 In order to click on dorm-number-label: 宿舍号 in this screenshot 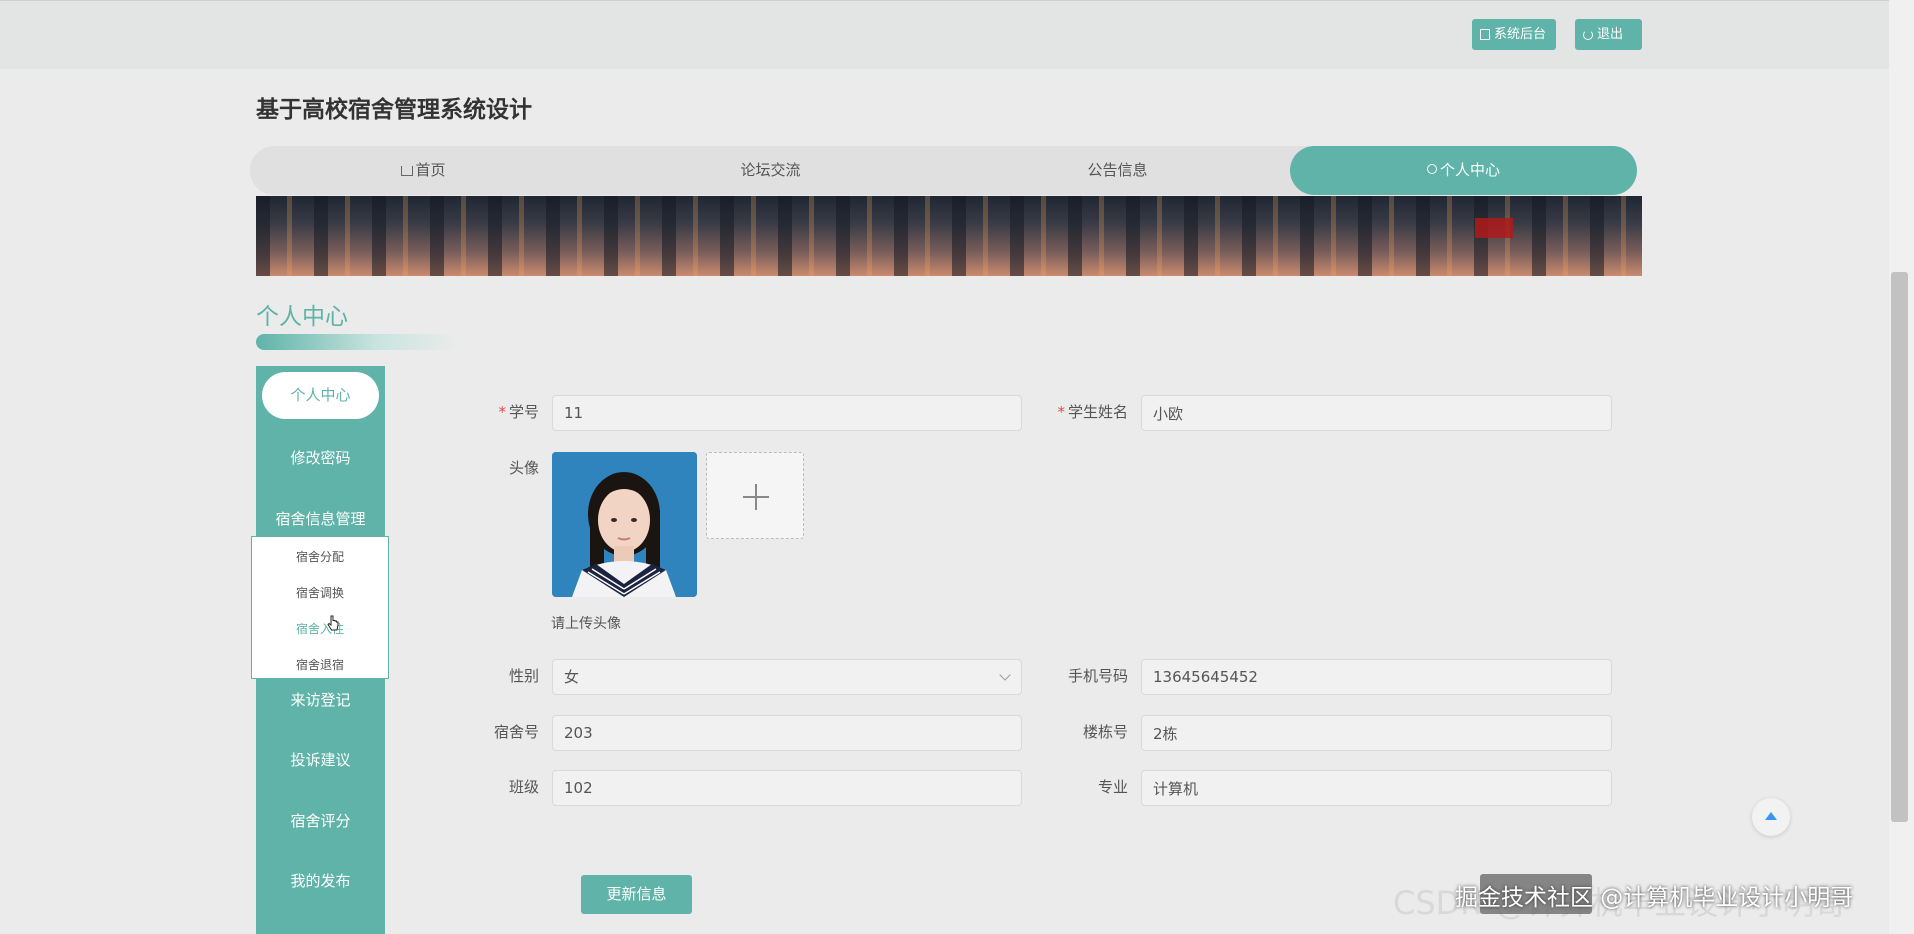, I will do `click(516, 732)`.